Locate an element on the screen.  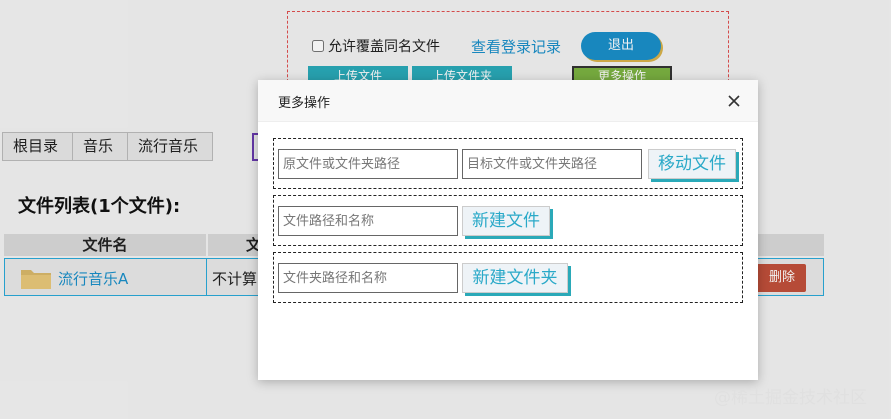
new-file-section: 新建文件 is located at coordinates (508, 220).